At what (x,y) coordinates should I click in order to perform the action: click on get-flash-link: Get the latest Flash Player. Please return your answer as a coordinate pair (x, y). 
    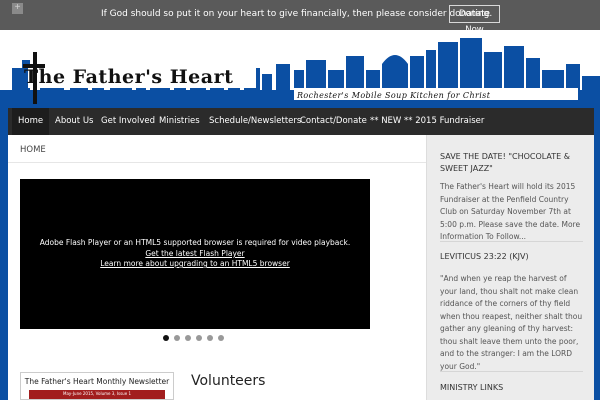
    Looking at the image, I should click on (195, 253).